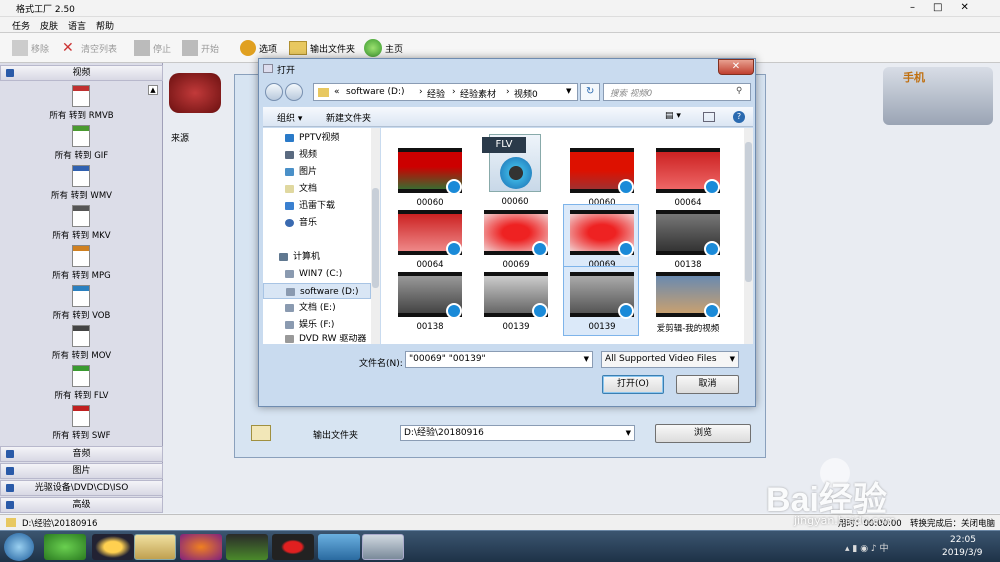 This screenshot has width=1000, height=562. I want to click on address-bar: « software (D:) › 经验 › 经验素材 › 视频0 ▼, so click(445, 92).